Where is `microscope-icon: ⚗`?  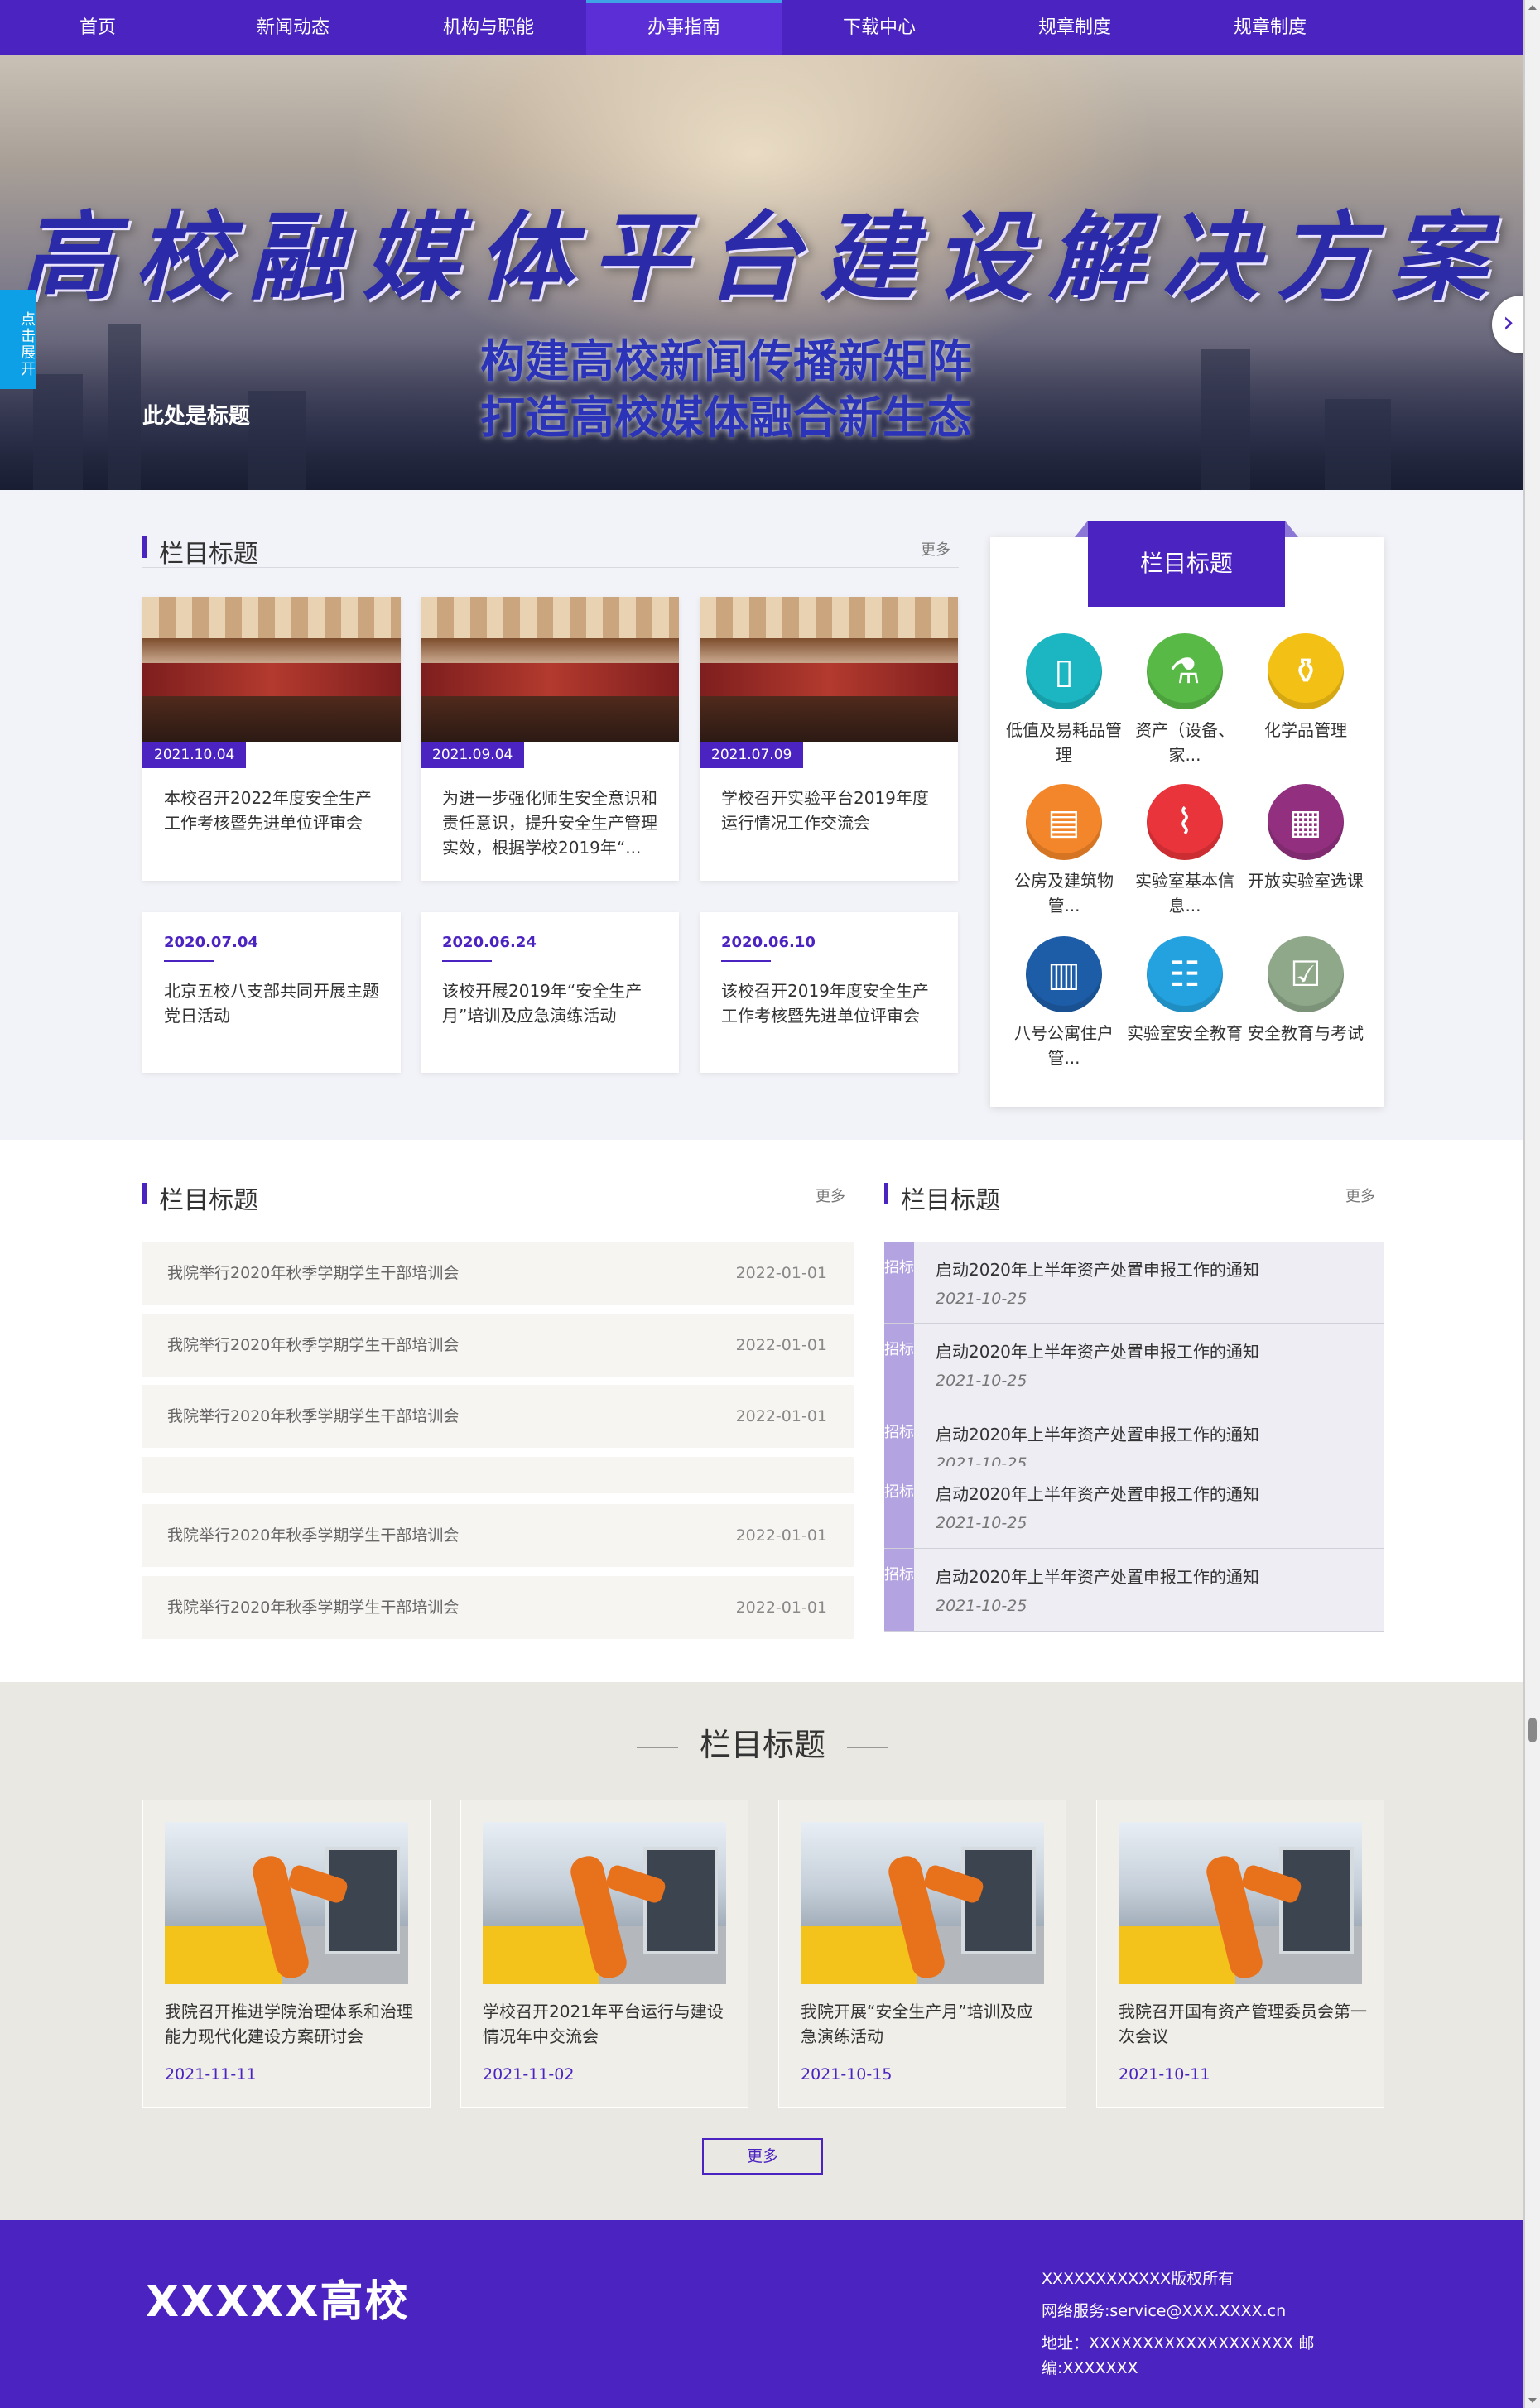 microscope-icon: ⚗ is located at coordinates (1185, 671).